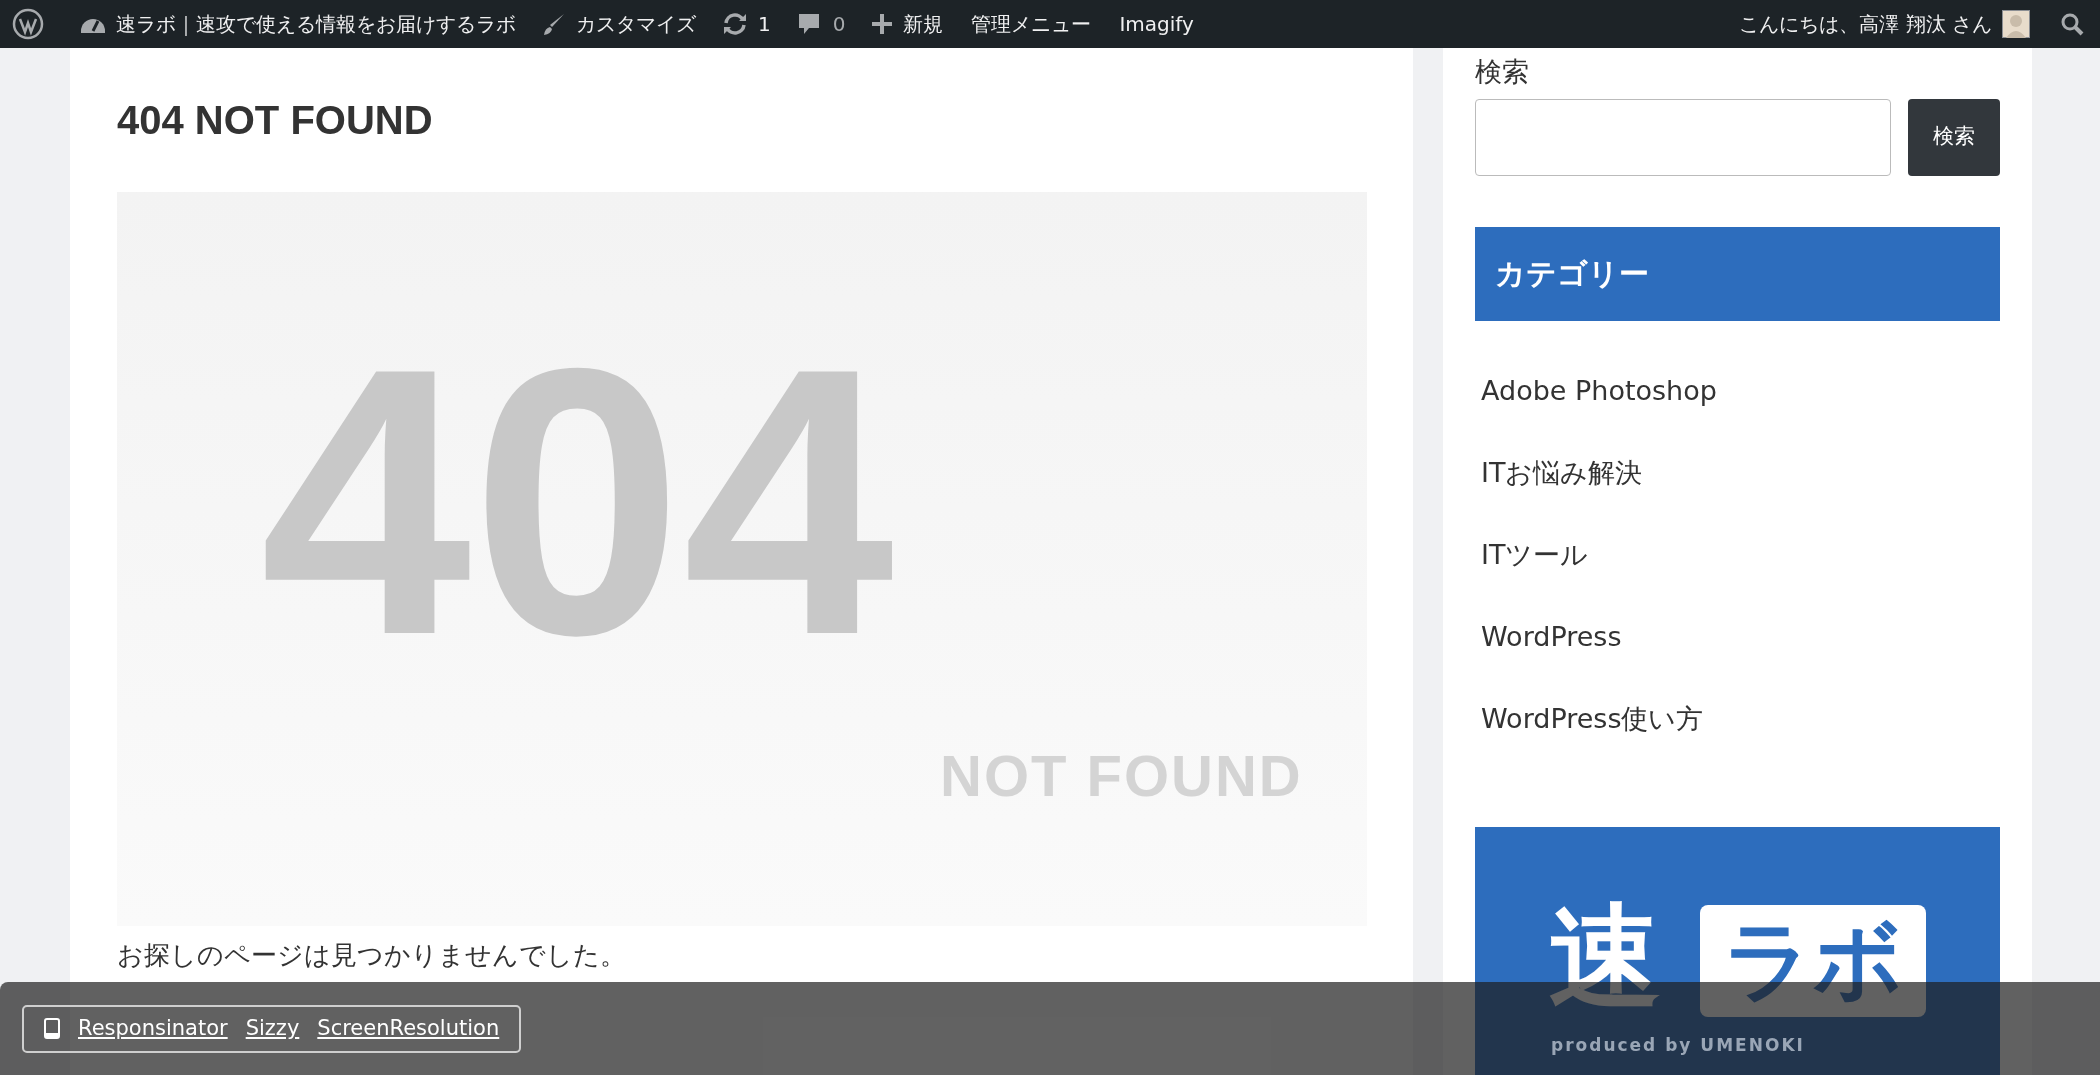 This screenshot has height=1075, width=2100. I want to click on speech-bubble-icon, so click(808, 24).